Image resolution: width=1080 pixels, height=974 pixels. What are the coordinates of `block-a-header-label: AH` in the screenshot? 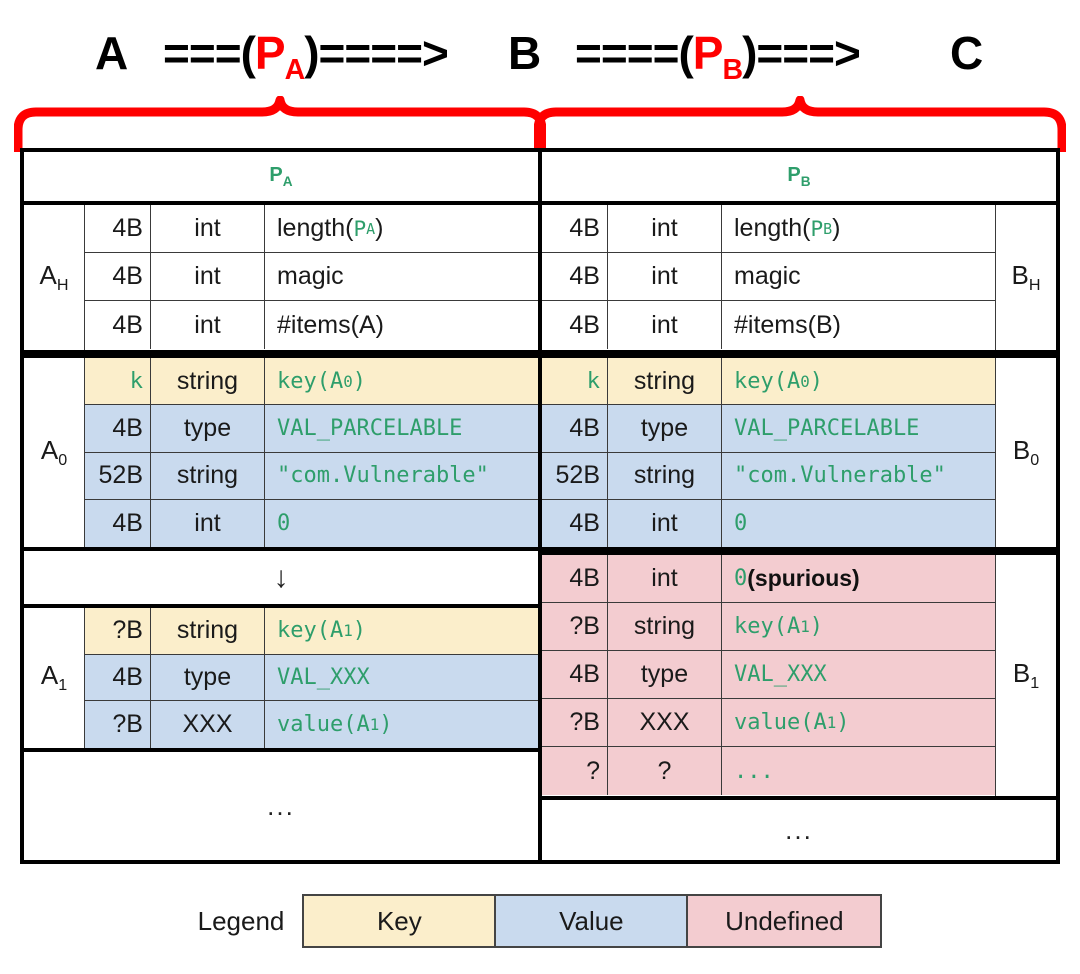 It's located at (54, 277).